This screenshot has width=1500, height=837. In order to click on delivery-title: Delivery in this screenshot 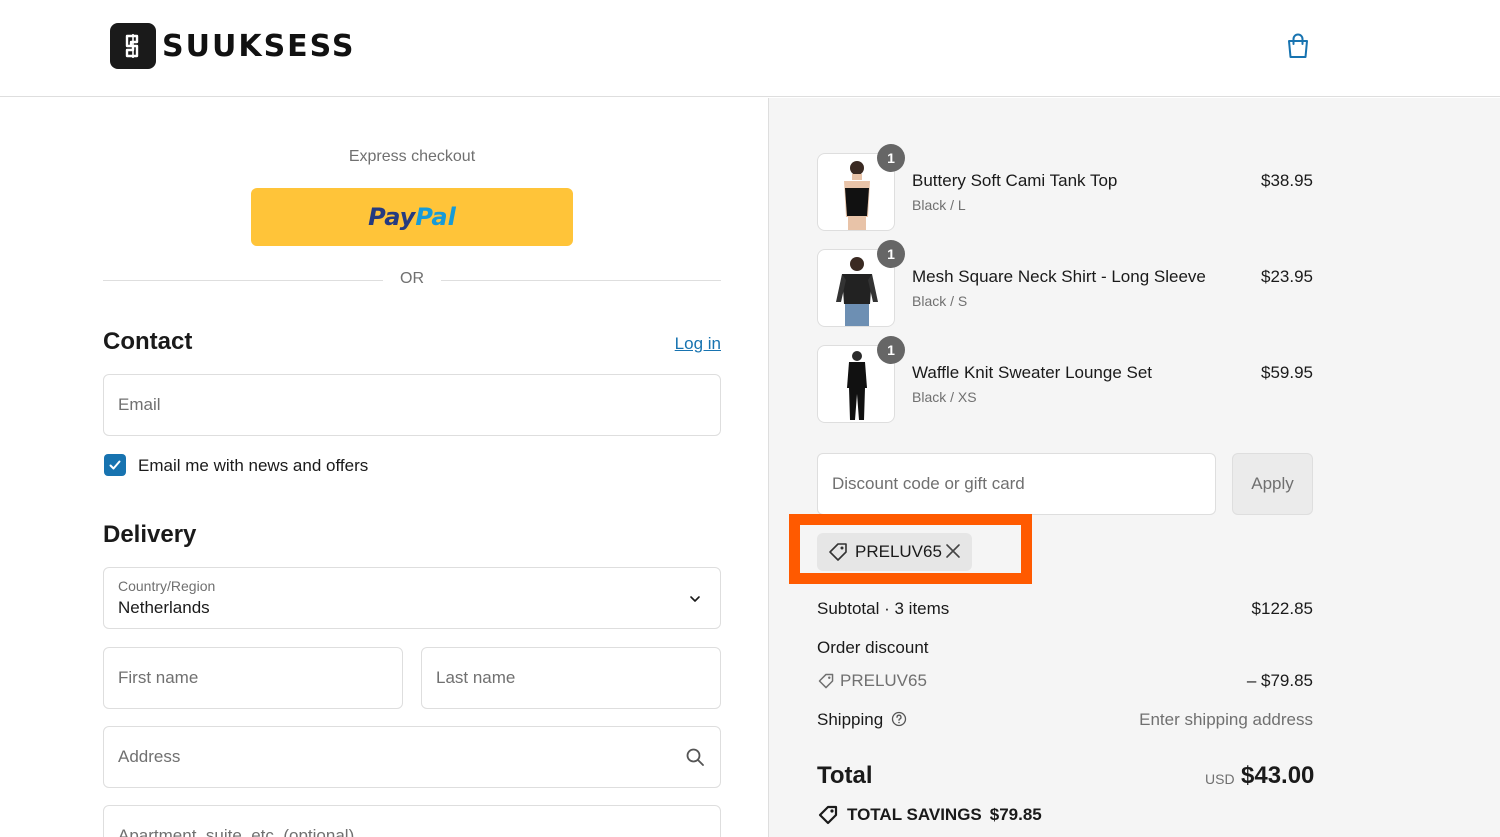, I will do `click(150, 534)`.